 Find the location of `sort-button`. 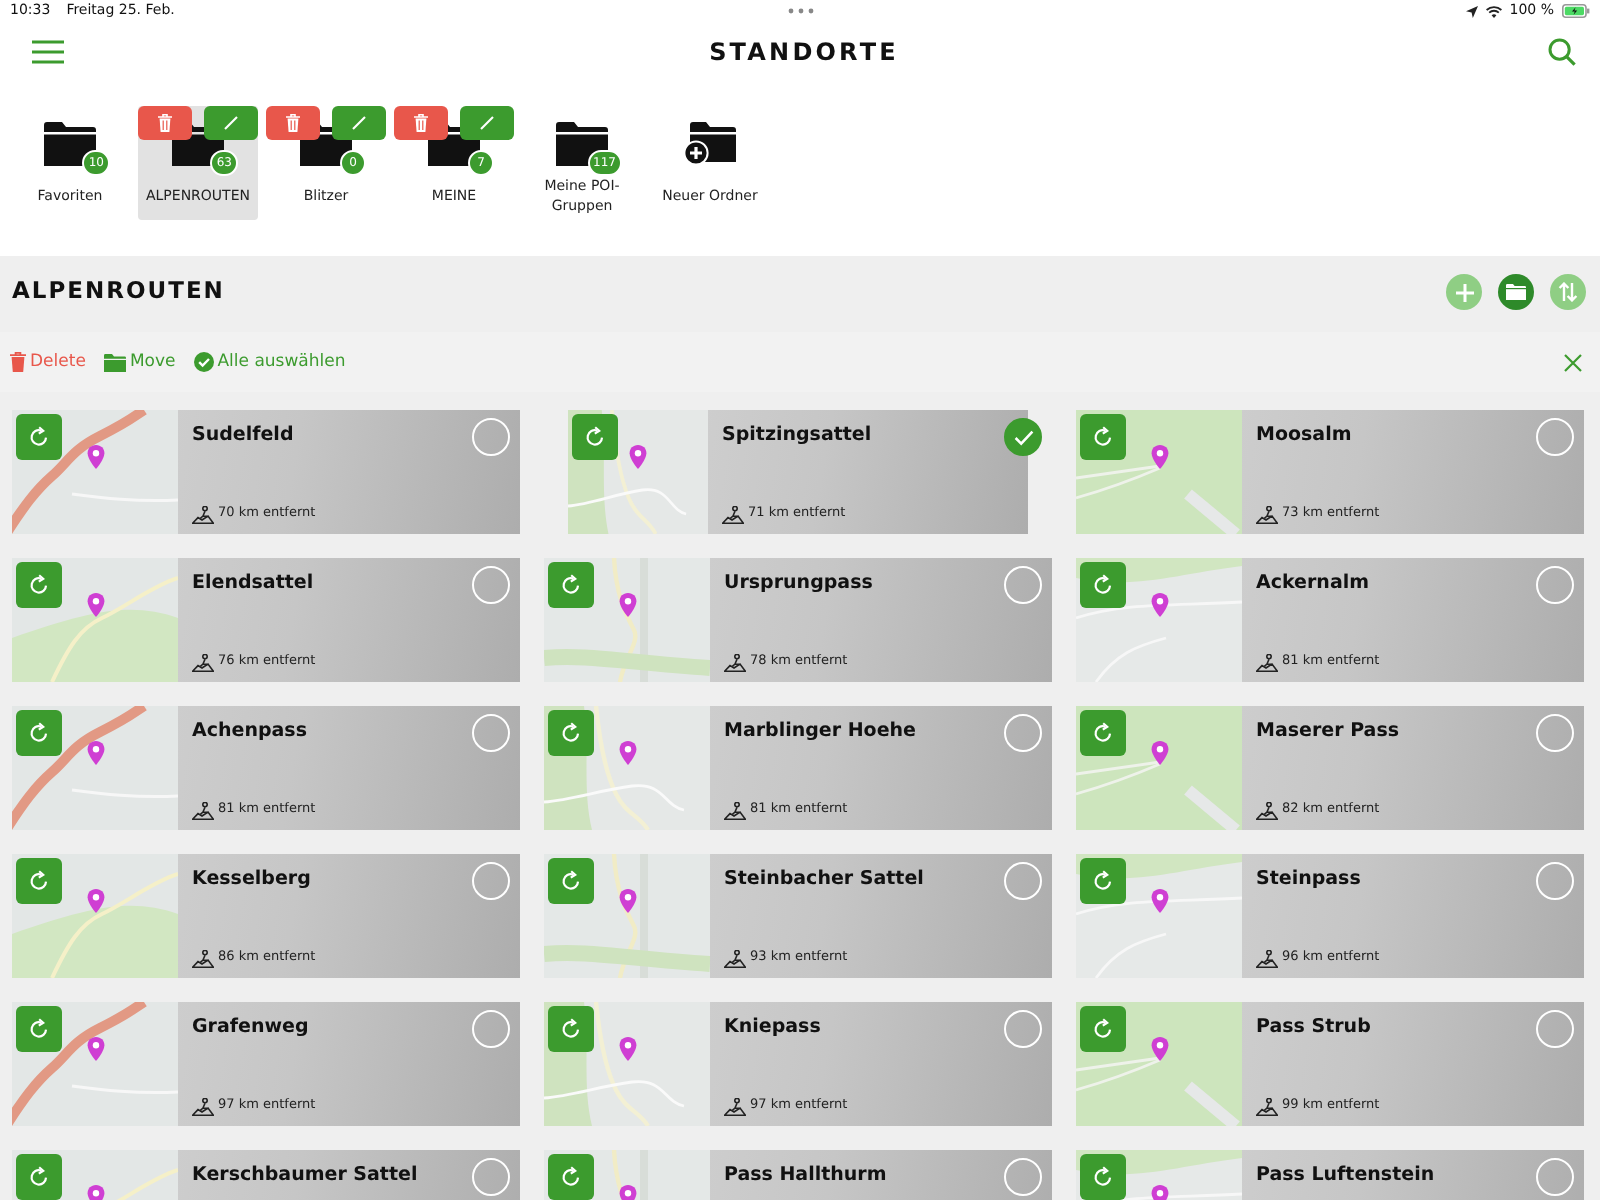

sort-button is located at coordinates (1568, 292).